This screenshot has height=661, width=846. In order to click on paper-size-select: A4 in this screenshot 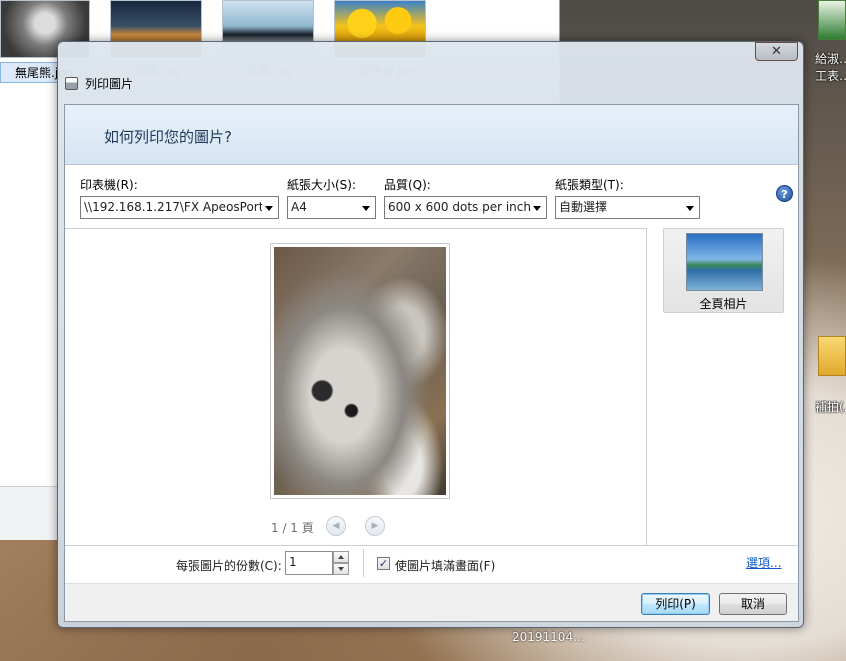, I will do `click(331, 207)`.